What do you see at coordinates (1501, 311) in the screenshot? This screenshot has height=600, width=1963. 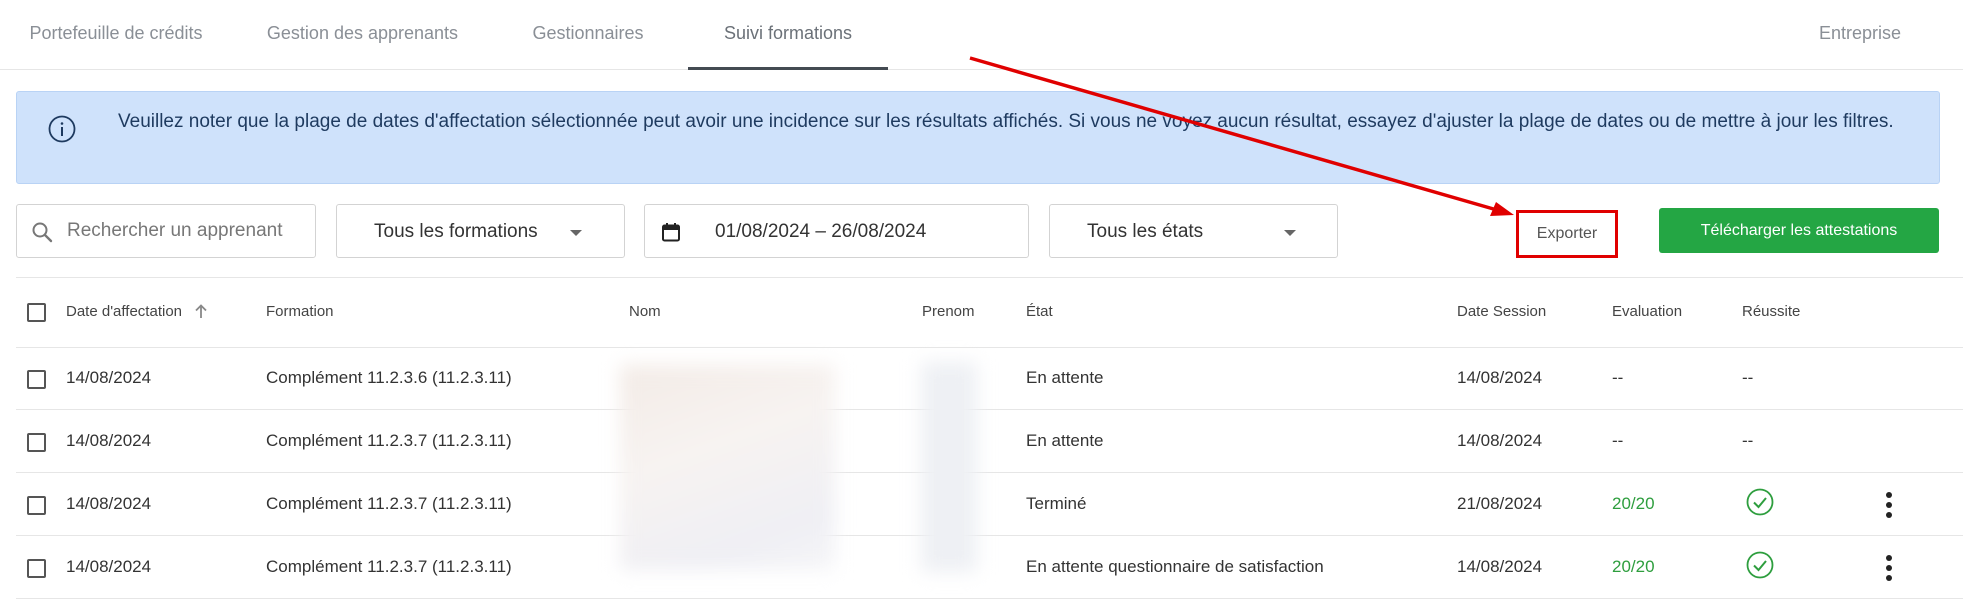 I see `column-header-date-session: Date Session` at bounding box center [1501, 311].